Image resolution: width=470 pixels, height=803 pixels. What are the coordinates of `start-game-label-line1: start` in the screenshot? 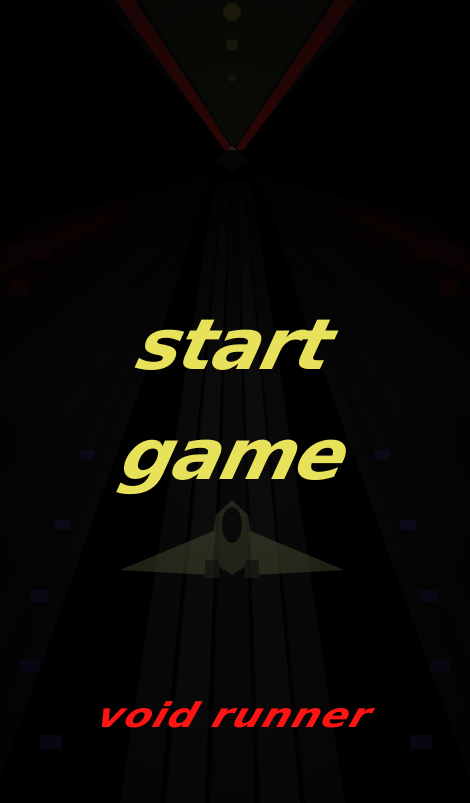 It's located at (235, 345).